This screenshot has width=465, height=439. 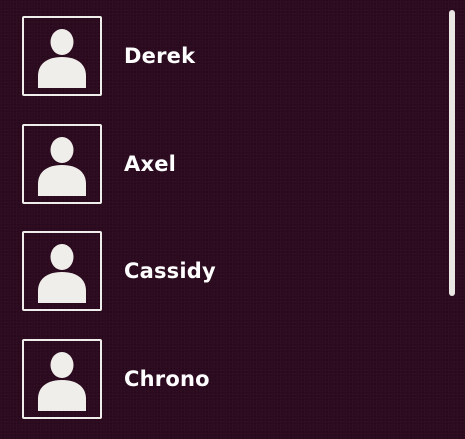 What do you see at coordinates (167, 379) in the screenshot?
I see `user-name: Chrono` at bounding box center [167, 379].